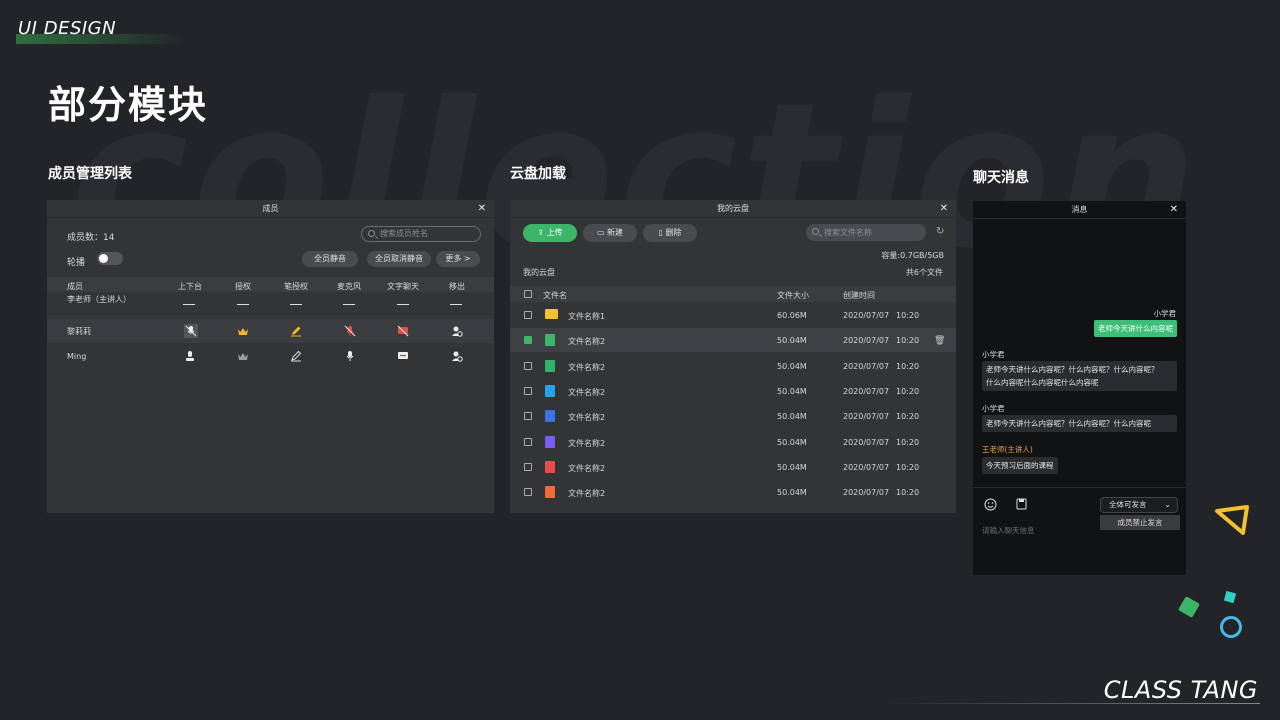 The width and height of the screenshot is (1280, 720). I want to click on member-name: Ming, so click(77, 356).